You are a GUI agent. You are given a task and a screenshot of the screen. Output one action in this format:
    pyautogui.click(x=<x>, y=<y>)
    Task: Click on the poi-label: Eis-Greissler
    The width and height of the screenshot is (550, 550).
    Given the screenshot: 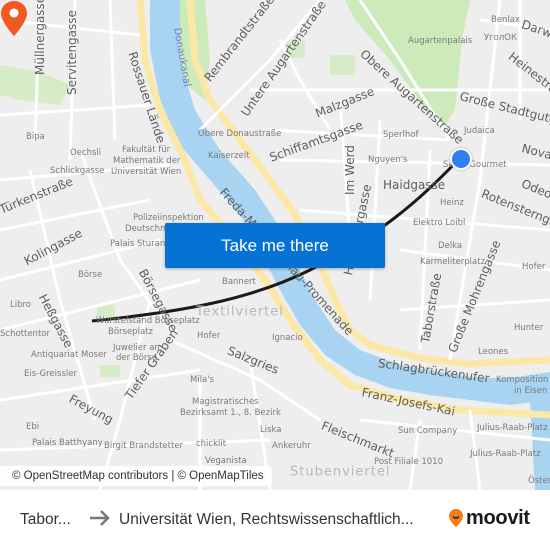 What is the action you would take?
    pyautogui.click(x=50, y=373)
    